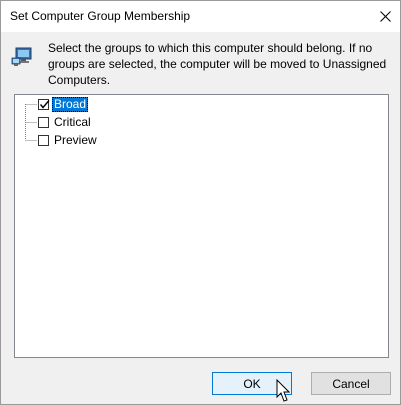 The image size is (401, 405). I want to click on computer-network-icon, so click(21, 56).